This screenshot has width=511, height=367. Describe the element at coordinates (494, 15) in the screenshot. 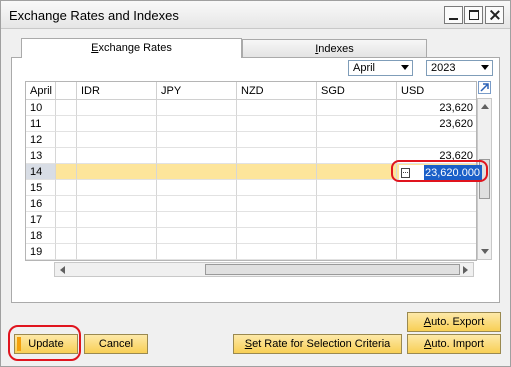

I see `close-button` at that location.